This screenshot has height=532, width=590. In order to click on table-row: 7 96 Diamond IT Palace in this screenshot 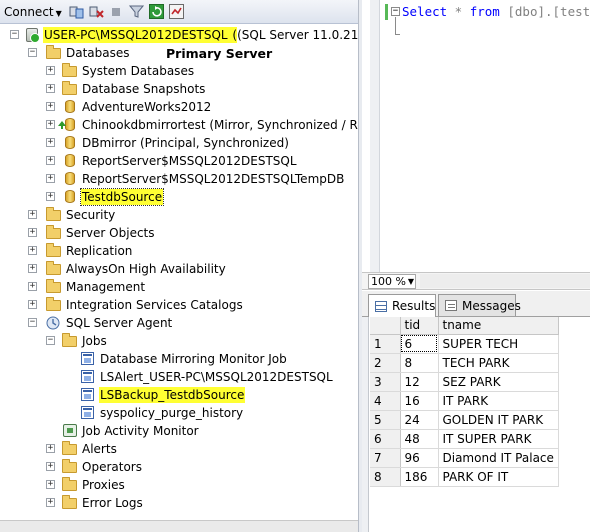, I will do `click(464, 458)`.